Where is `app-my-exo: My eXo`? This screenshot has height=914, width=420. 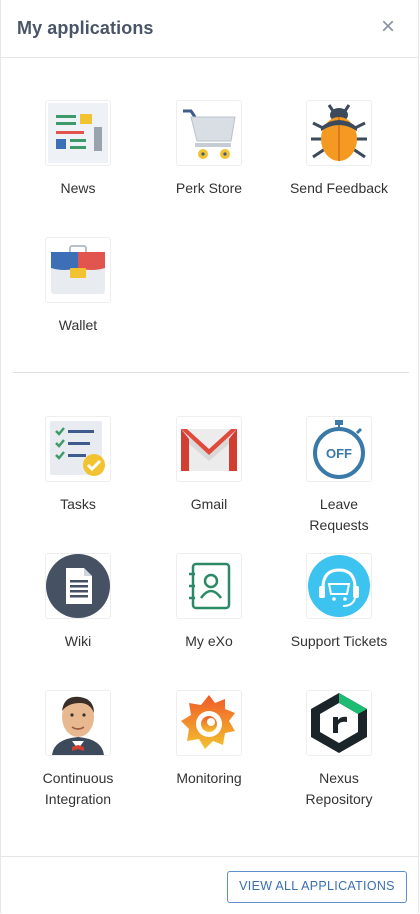 app-my-exo: My eXo is located at coordinates (209, 602).